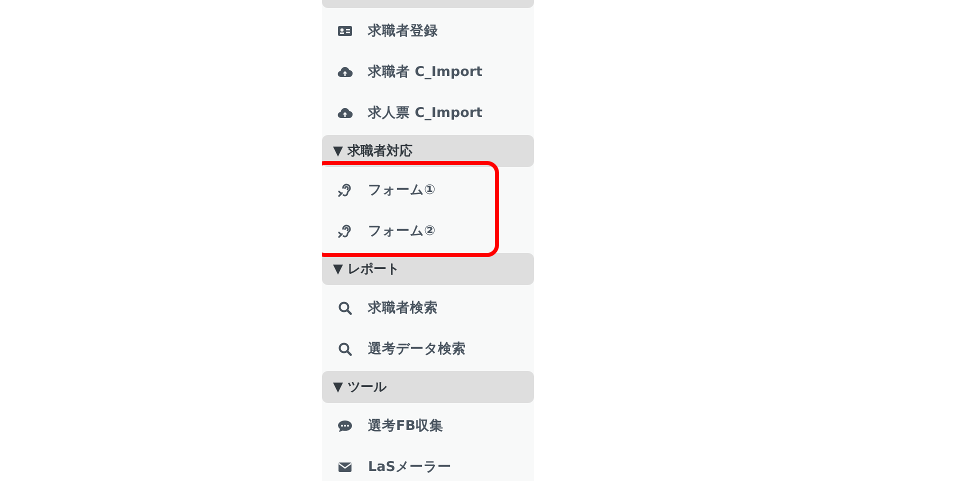  Describe the element at coordinates (428, 269) in the screenshot. I see `section-header: ▼ レポート` at that location.